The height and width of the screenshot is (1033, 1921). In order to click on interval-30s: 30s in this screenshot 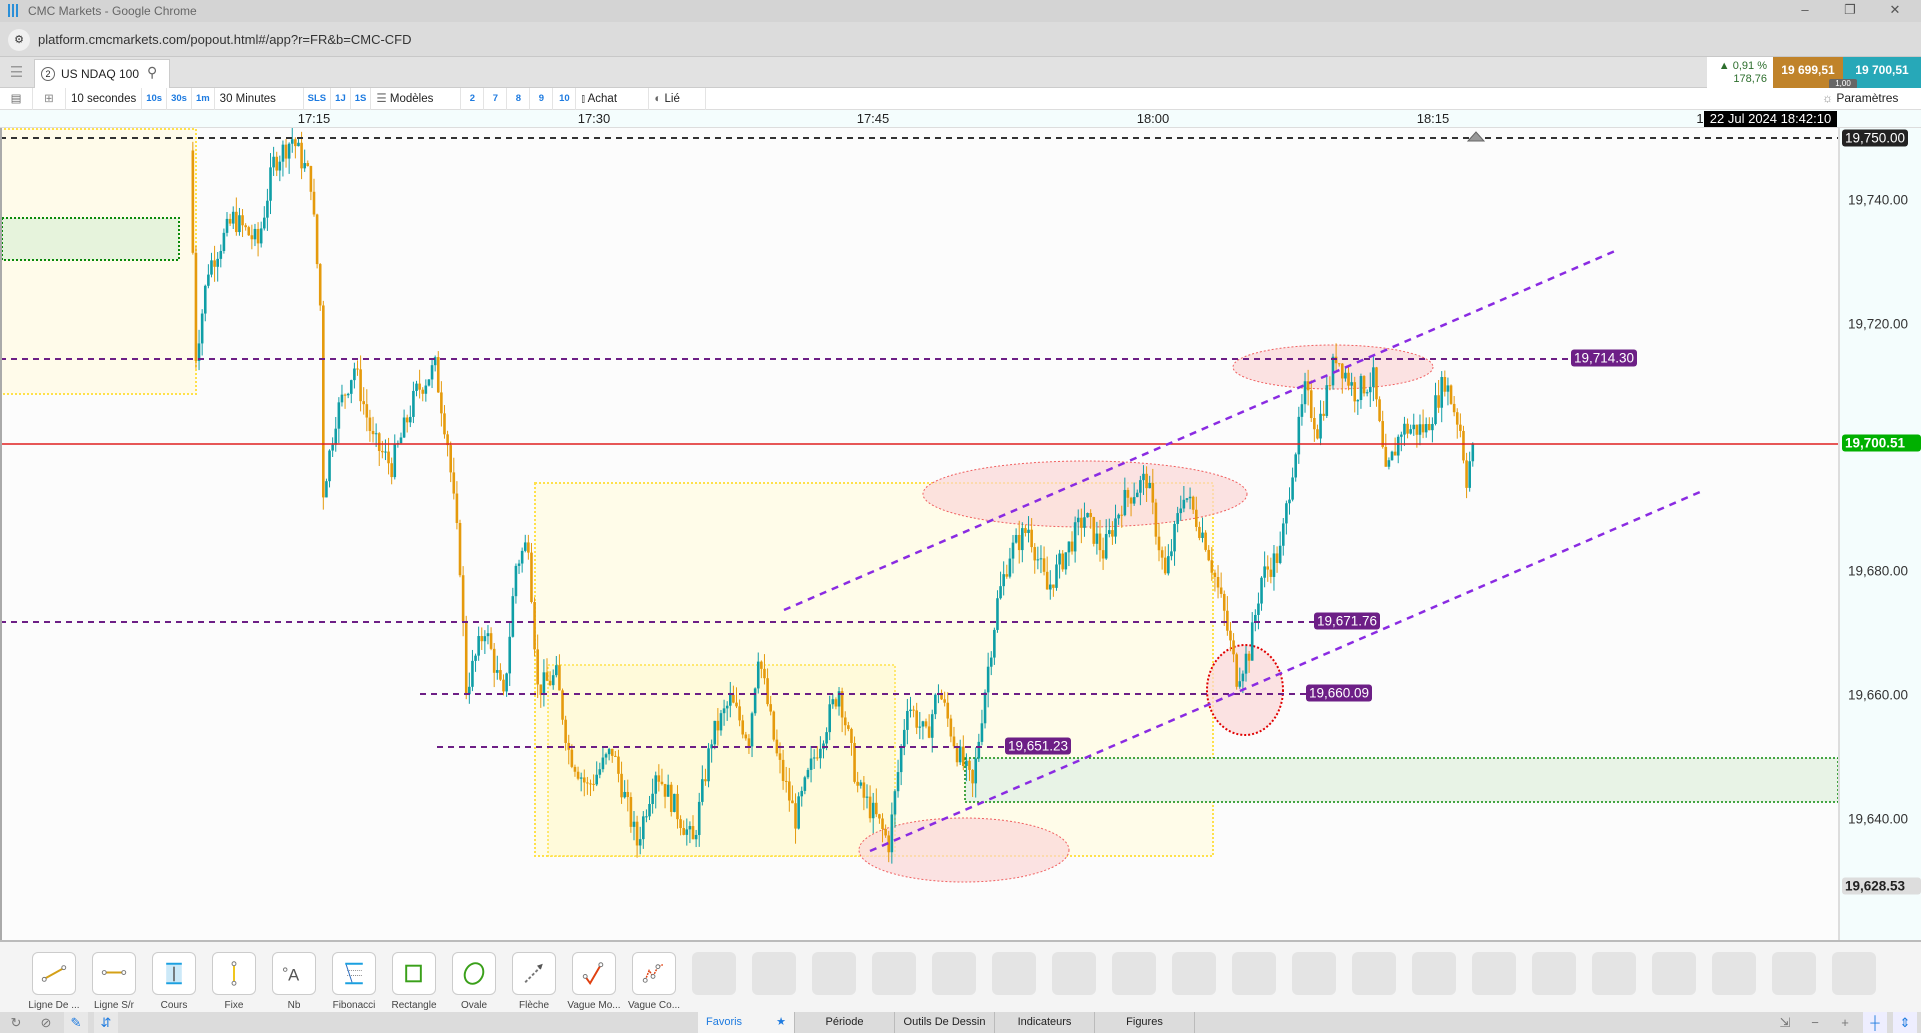, I will do `click(179, 98)`.